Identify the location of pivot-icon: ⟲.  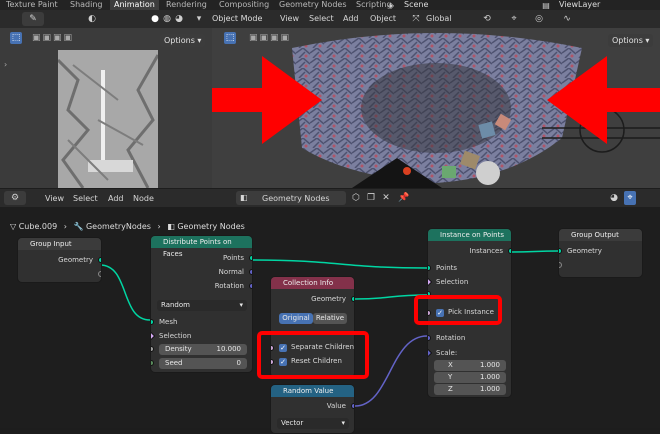
(487, 19).